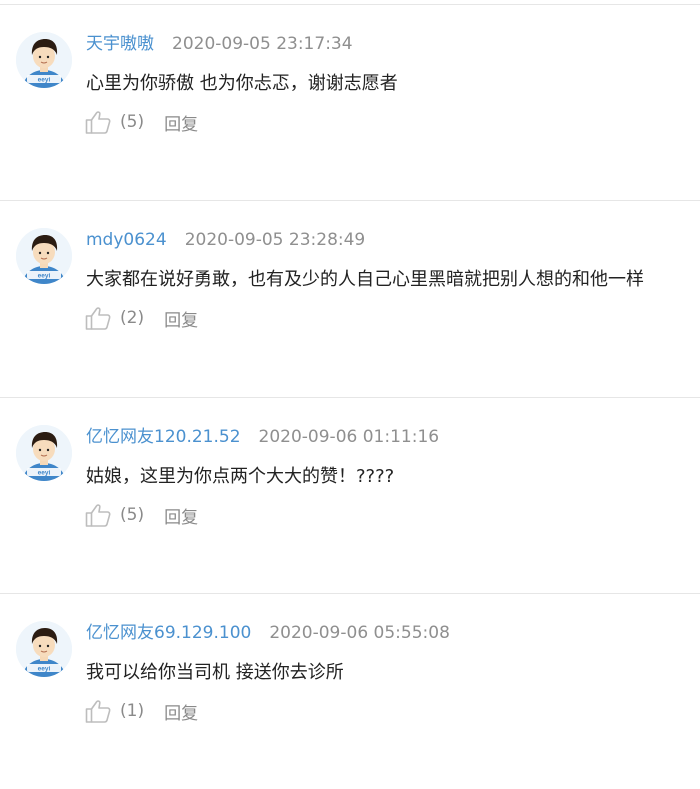  I want to click on comment-actions: (2) 回复, so click(141, 318).